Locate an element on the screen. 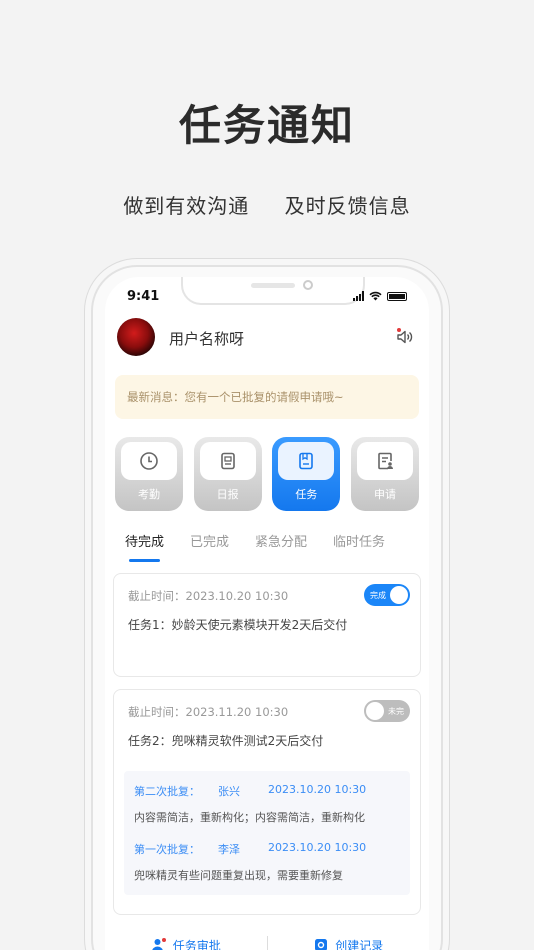 The image size is (534, 950). task-title: 任务2：兜咪精灵软件测试2天后交付 is located at coordinates (226, 741).